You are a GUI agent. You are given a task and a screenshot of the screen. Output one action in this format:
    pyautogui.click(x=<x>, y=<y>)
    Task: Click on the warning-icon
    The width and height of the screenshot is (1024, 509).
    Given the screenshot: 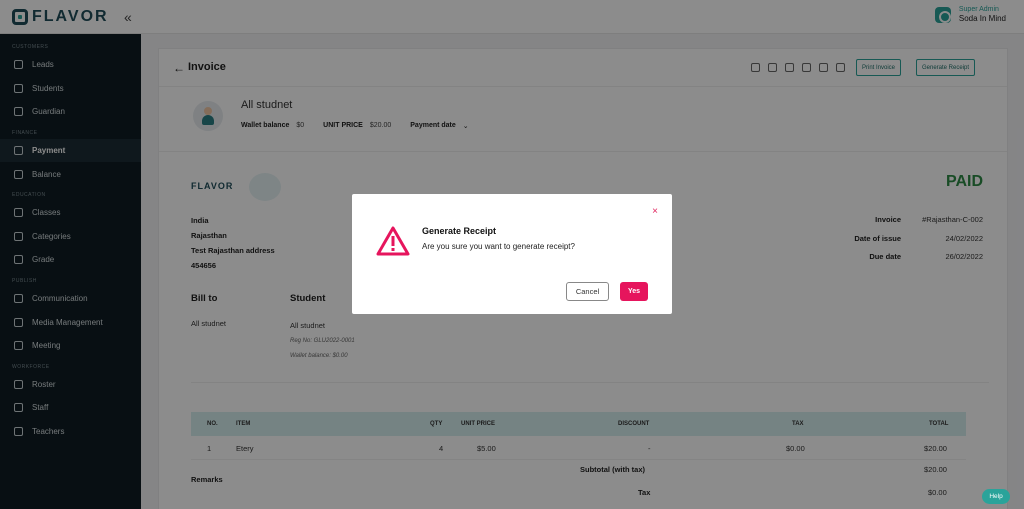 What is the action you would take?
    pyautogui.click(x=393, y=241)
    